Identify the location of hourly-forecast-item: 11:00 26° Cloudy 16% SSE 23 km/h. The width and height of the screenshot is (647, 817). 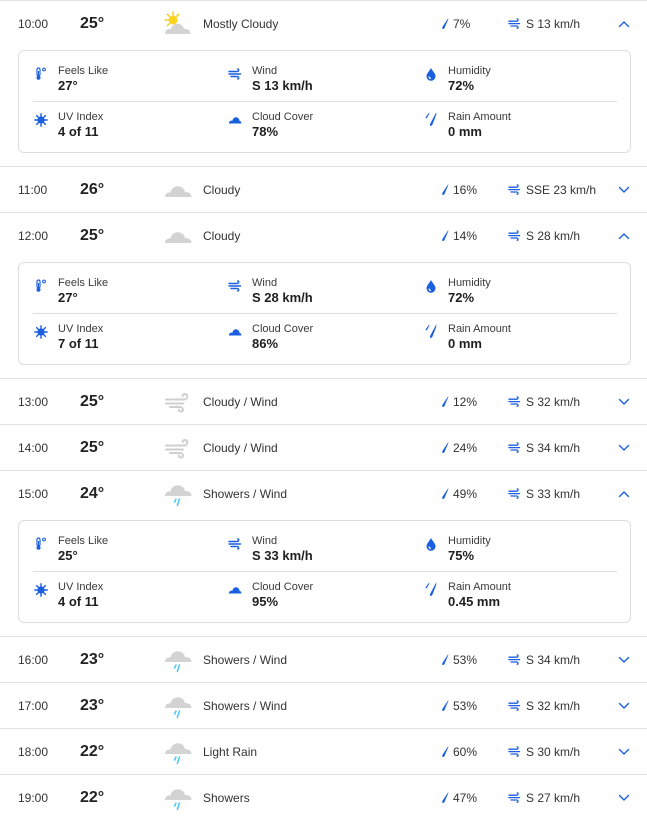
(323, 190).